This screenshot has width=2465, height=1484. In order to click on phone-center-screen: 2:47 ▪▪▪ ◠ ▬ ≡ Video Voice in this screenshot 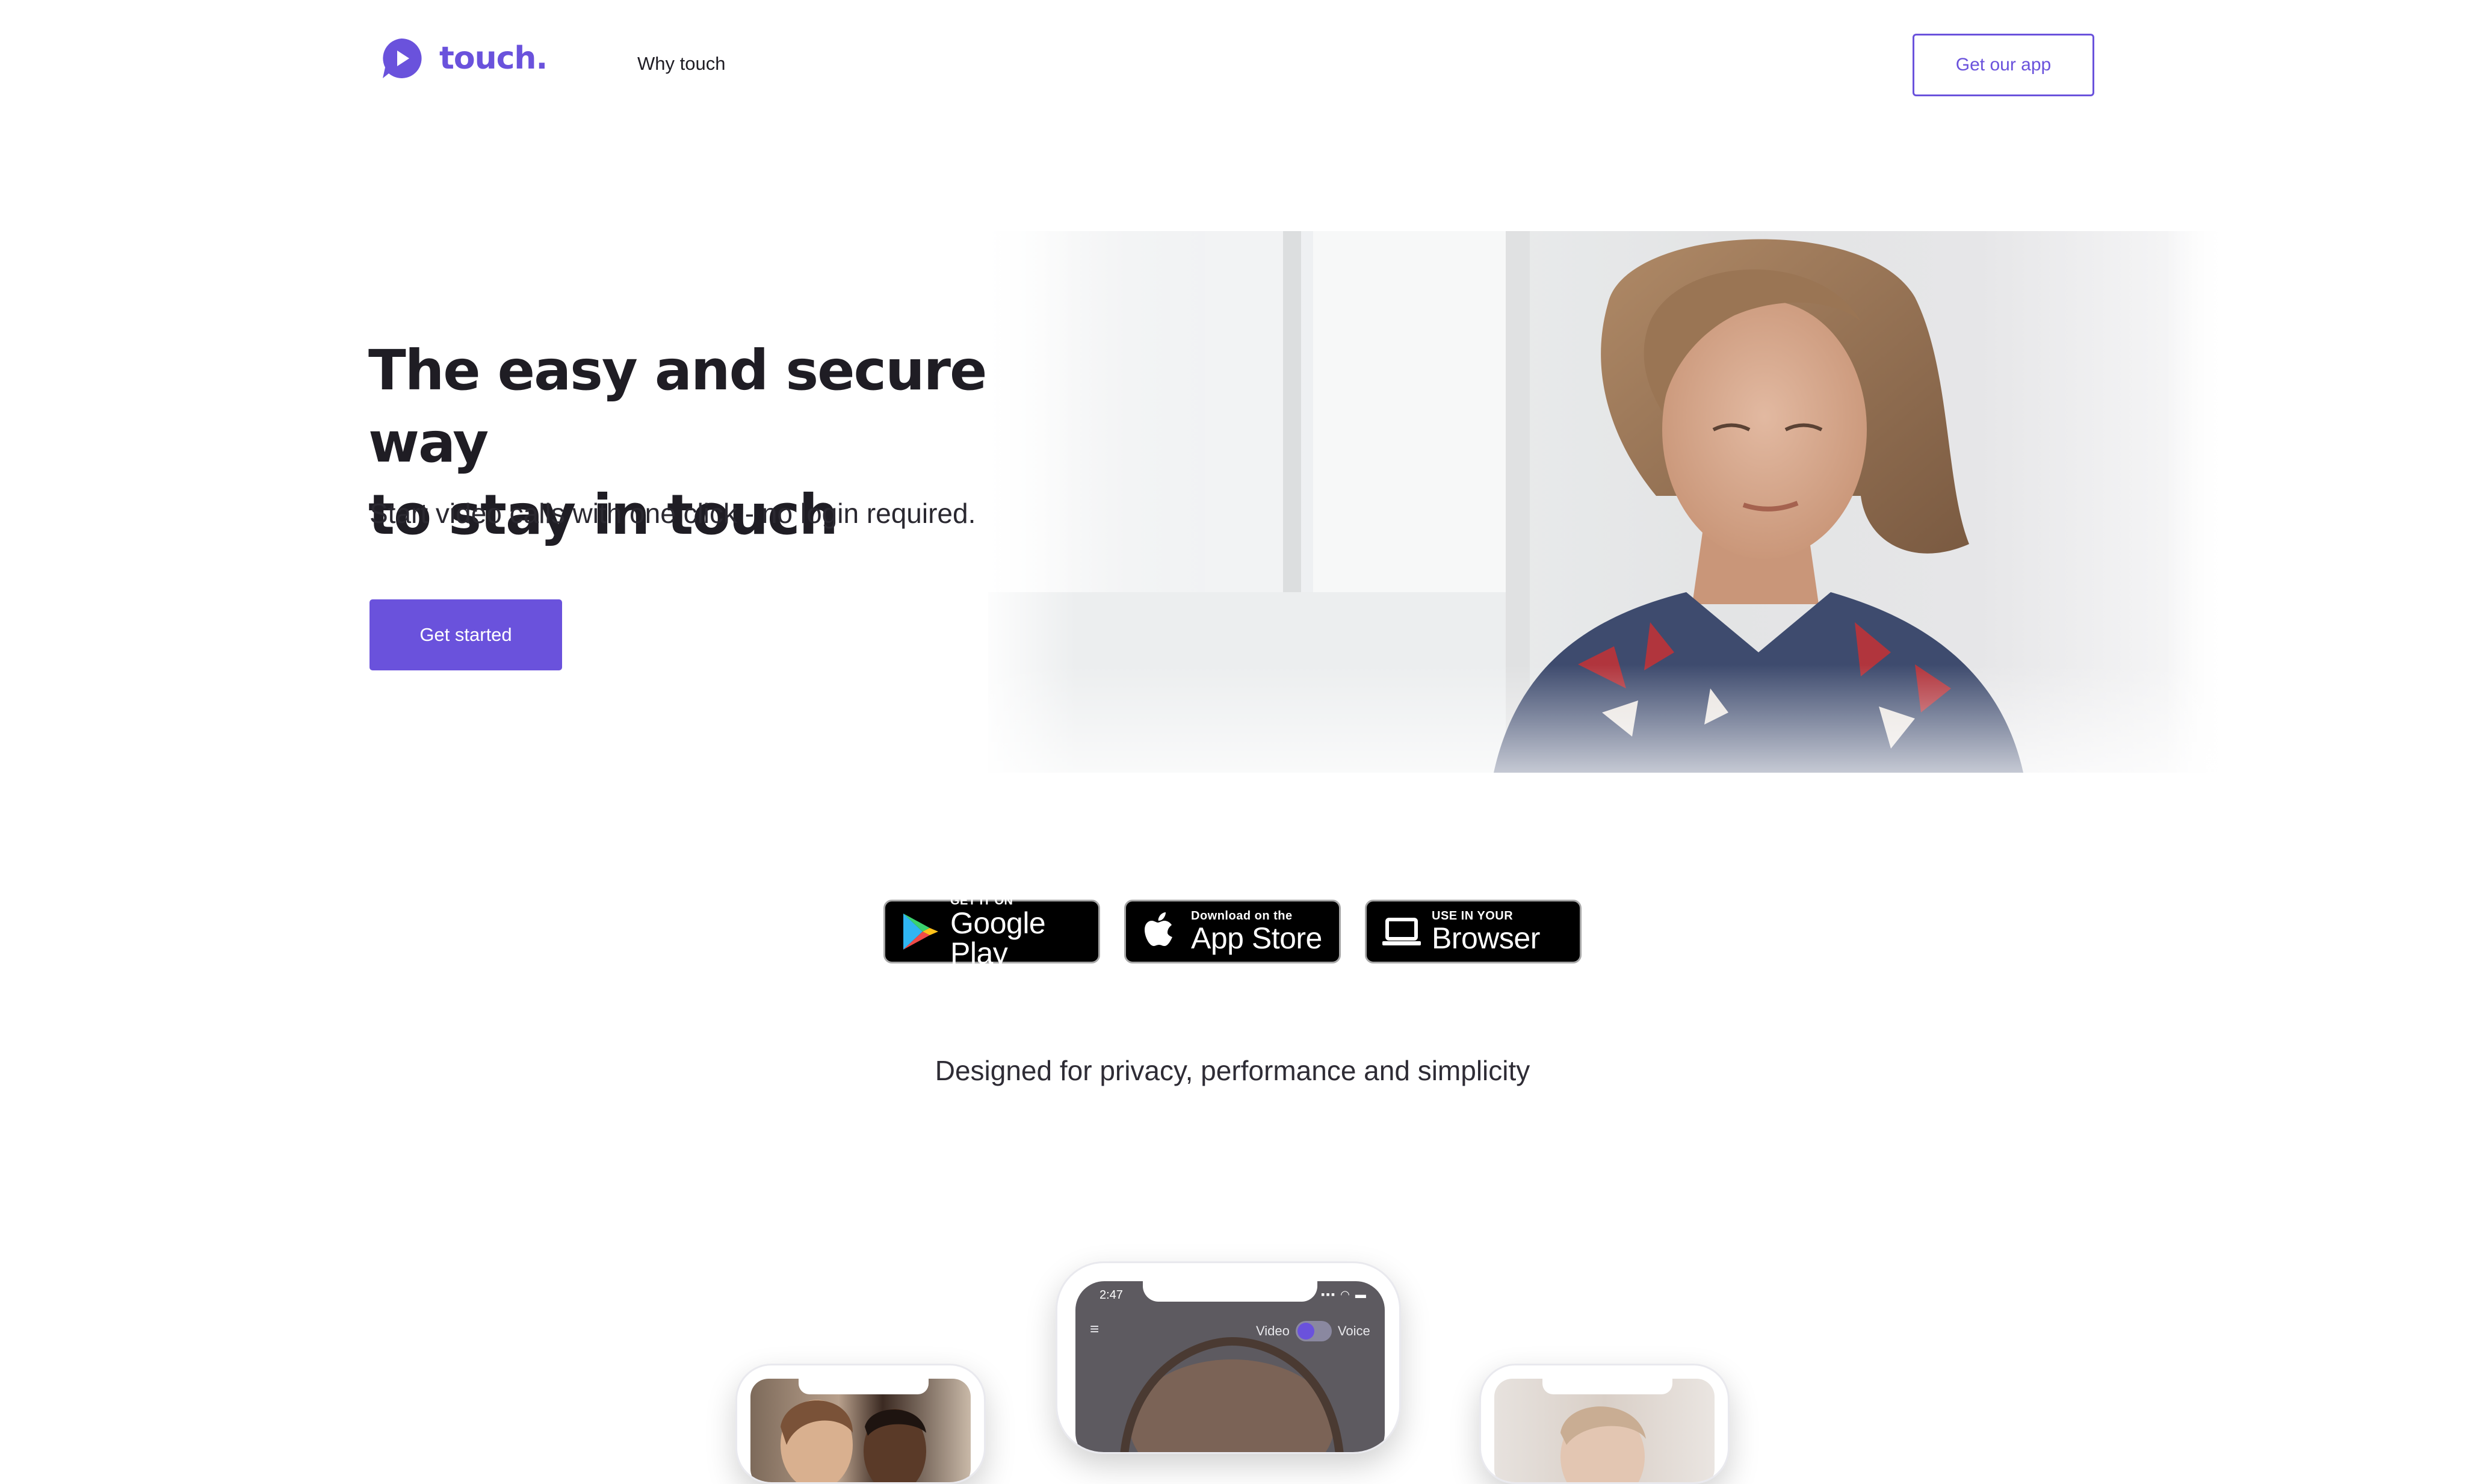, I will do `click(1230, 1366)`.